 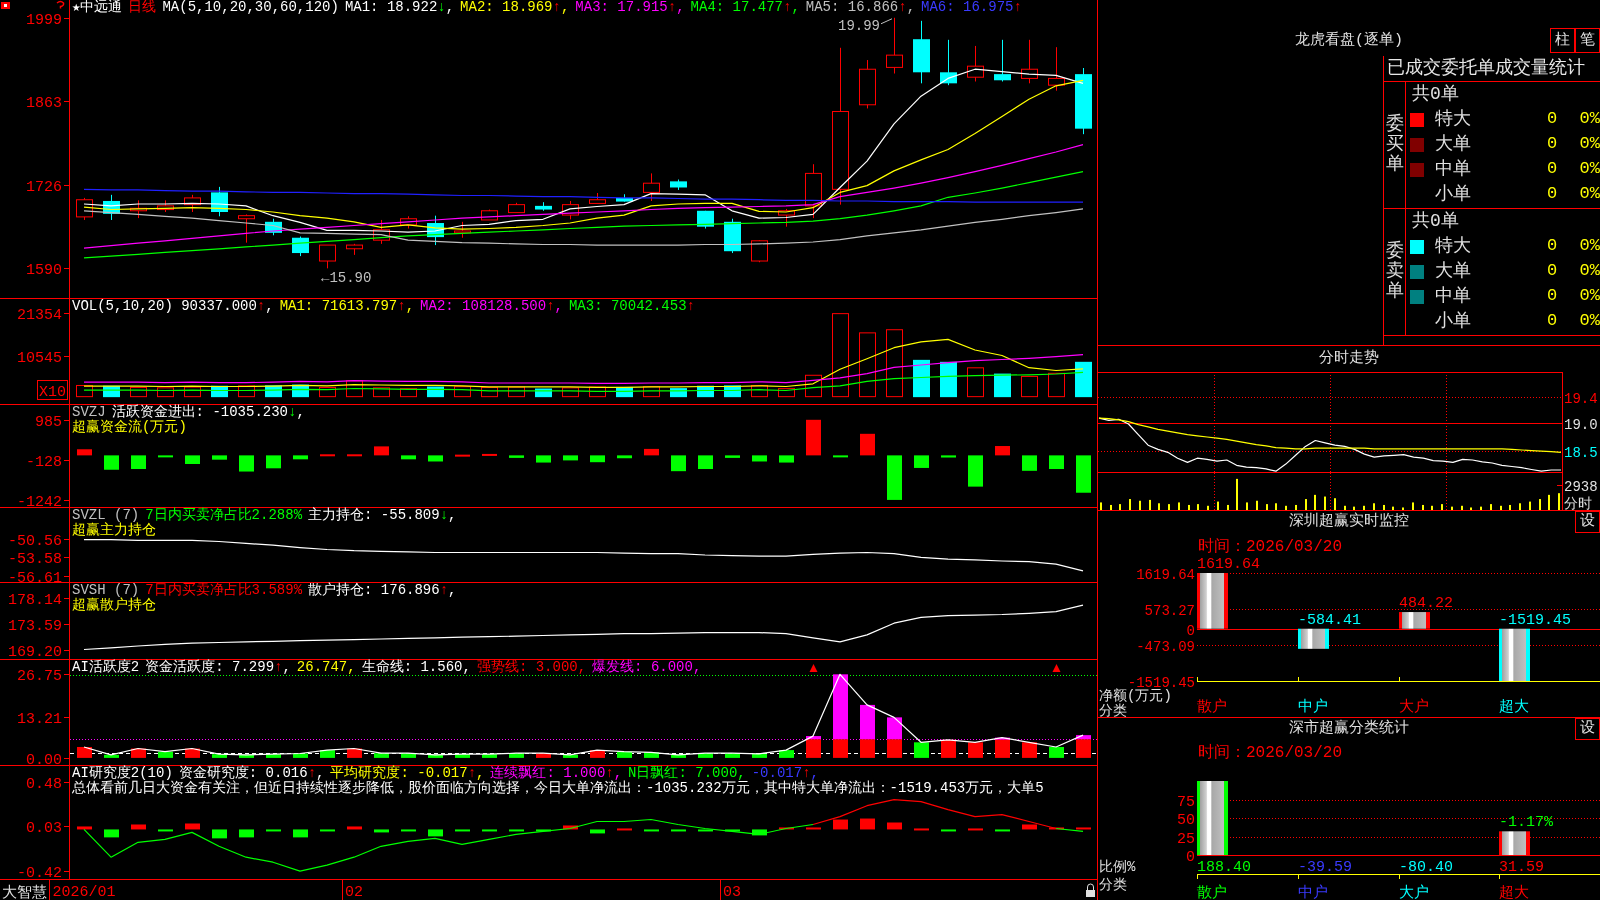 I want to click on order-size-label: 大单, so click(x=1453, y=270).